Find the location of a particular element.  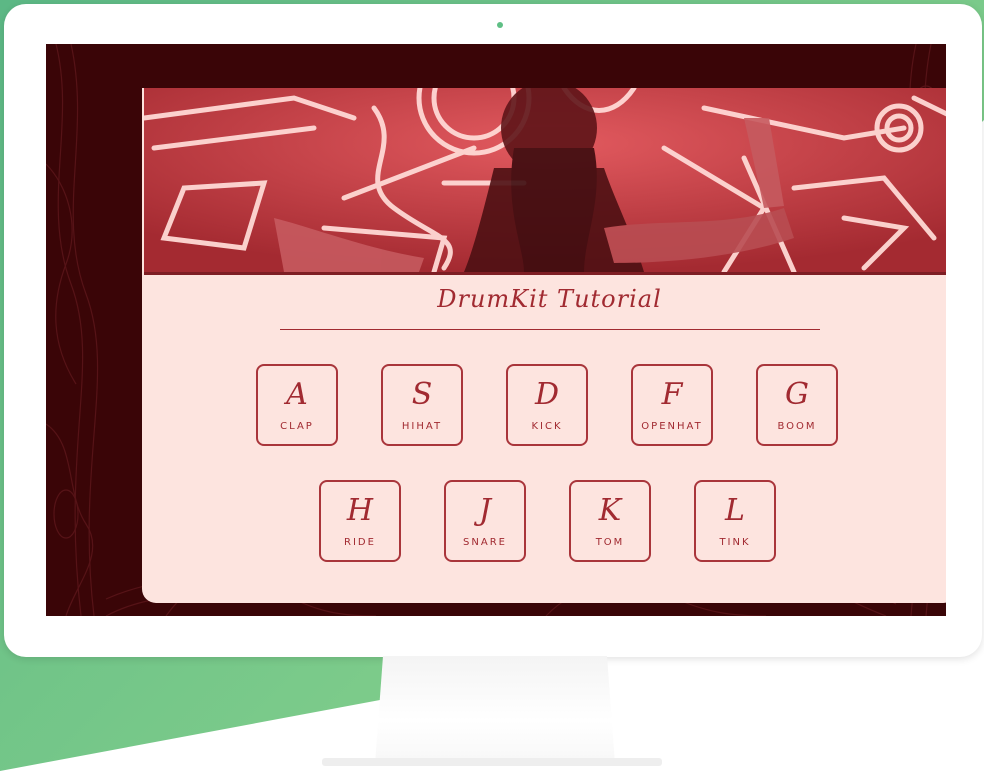

key-letter: H is located at coordinates (360, 510).